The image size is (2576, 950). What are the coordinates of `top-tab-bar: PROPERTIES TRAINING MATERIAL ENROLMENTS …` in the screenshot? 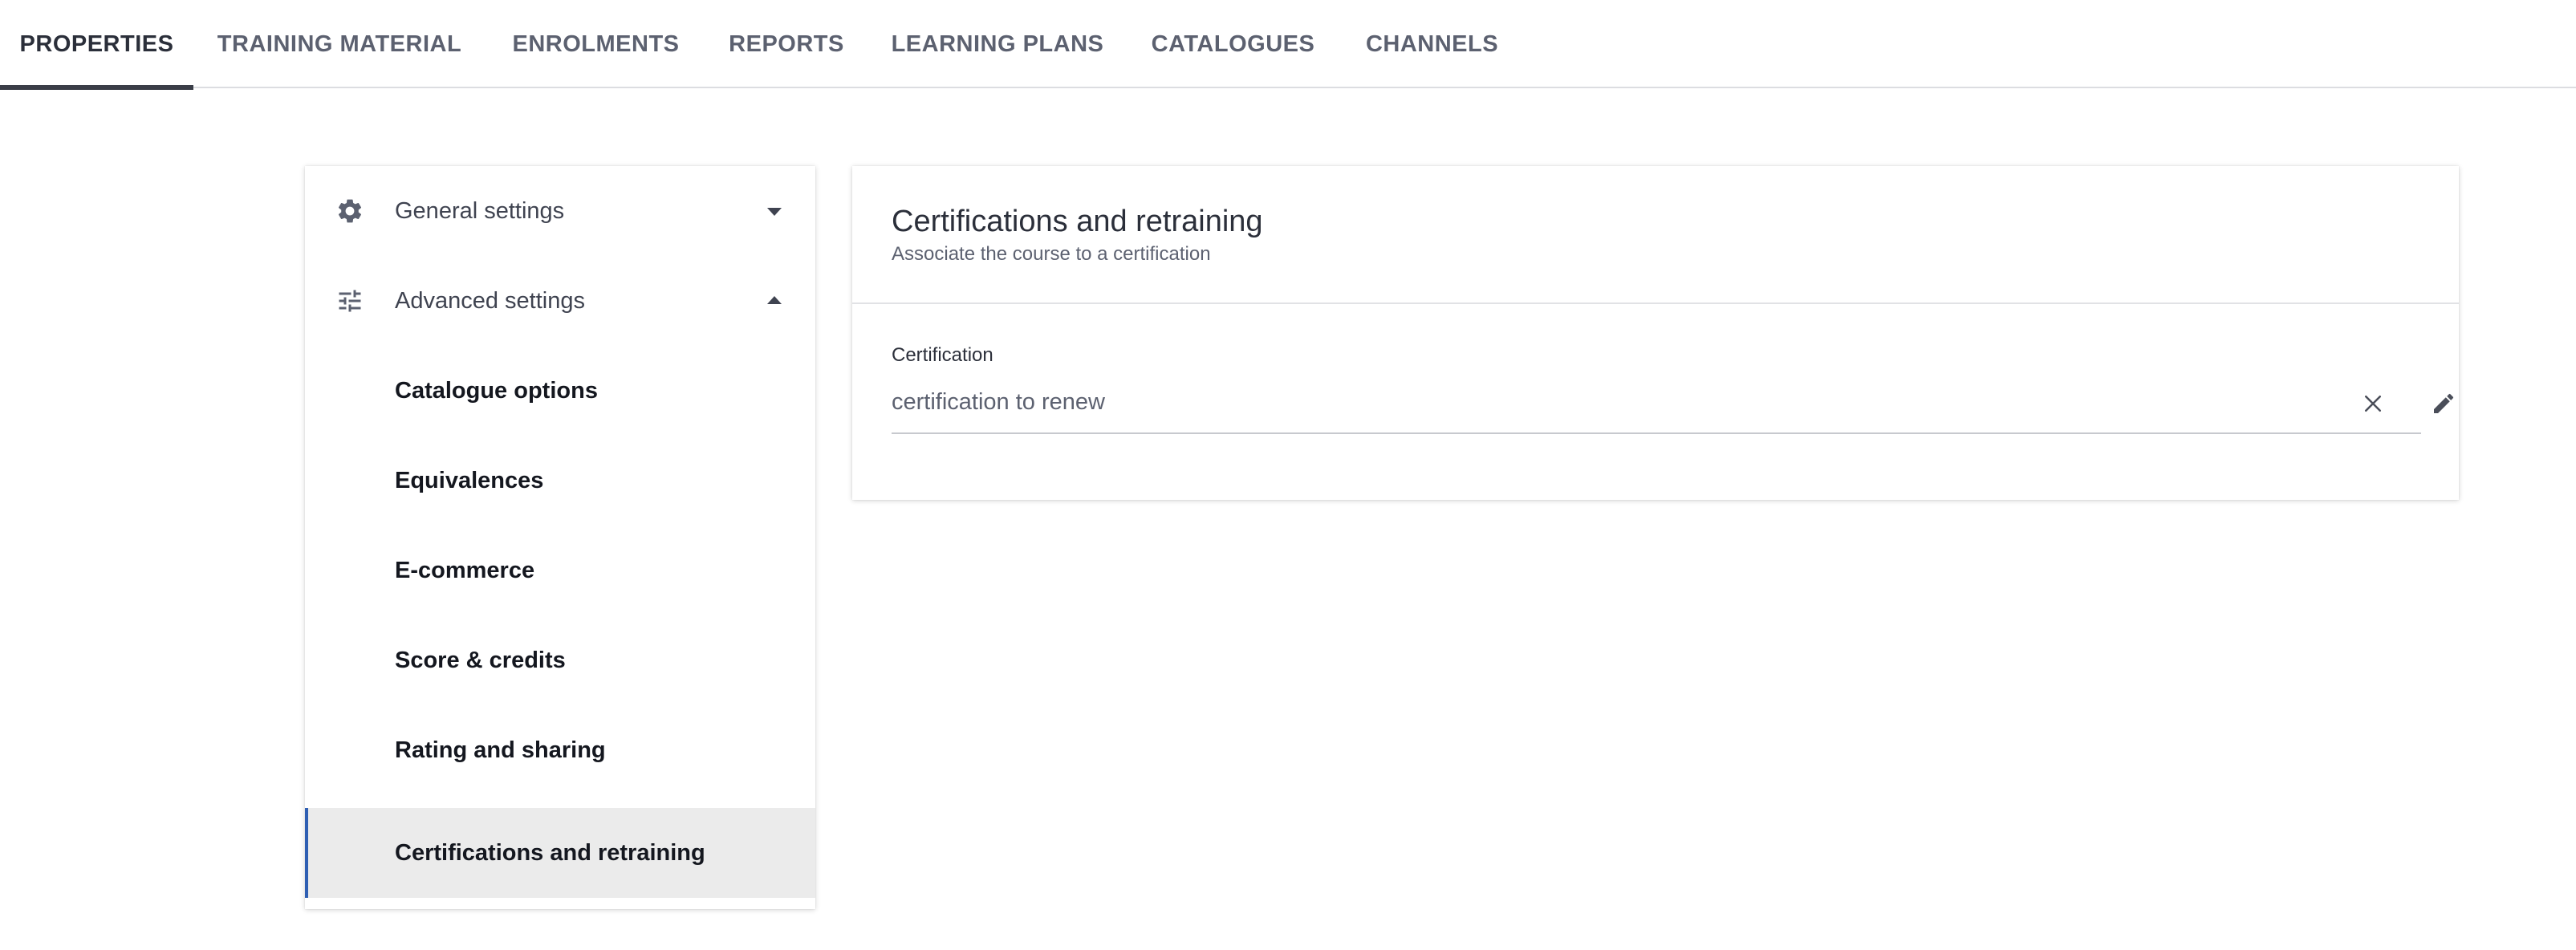 It's located at (1288, 45).